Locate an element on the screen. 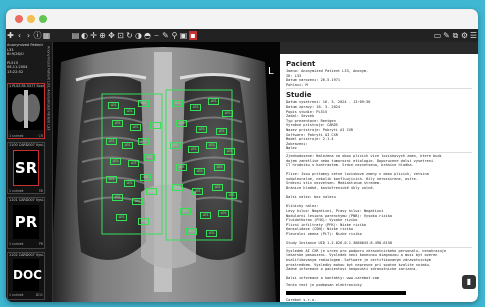 The height and width of the screenshot is (307, 485). zoom-icon: ⊕ is located at coordinates (102, 35).